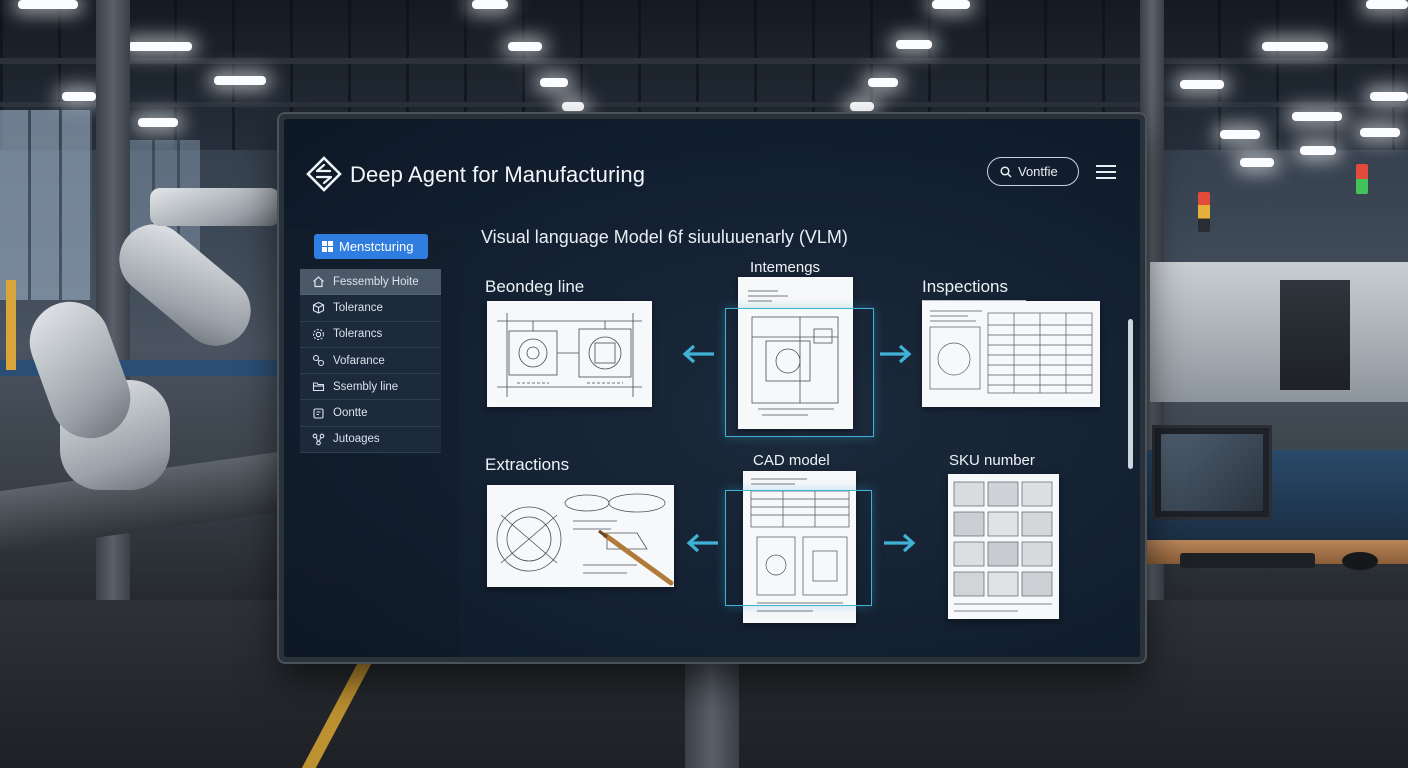 The image size is (1408, 768). What do you see at coordinates (324, 174) in the screenshot?
I see `logo-icon` at bounding box center [324, 174].